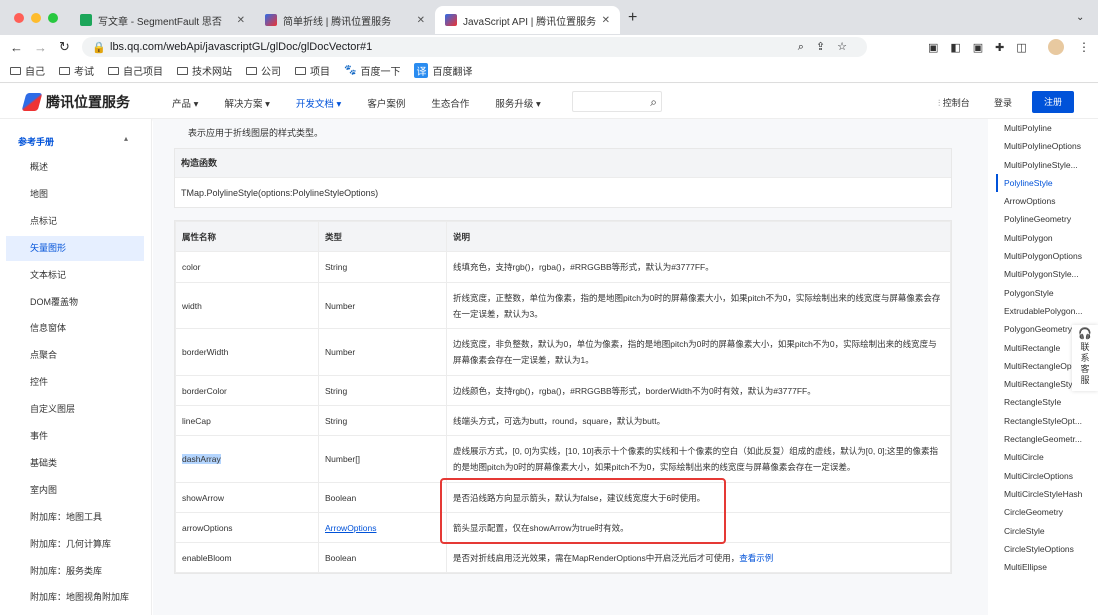 Image resolution: width=1098 pixels, height=615 pixels. Describe the element at coordinates (32, 102) in the screenshot. I see `logo-icon` at that location.